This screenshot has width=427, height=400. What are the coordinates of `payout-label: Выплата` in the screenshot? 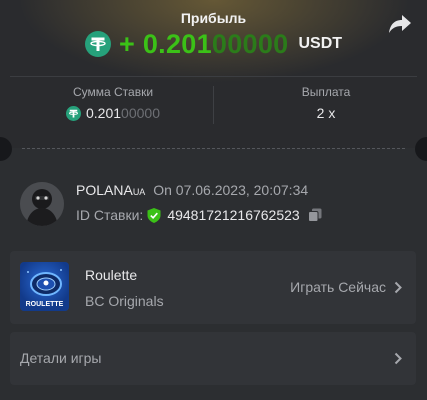 It's located at (326, 92).